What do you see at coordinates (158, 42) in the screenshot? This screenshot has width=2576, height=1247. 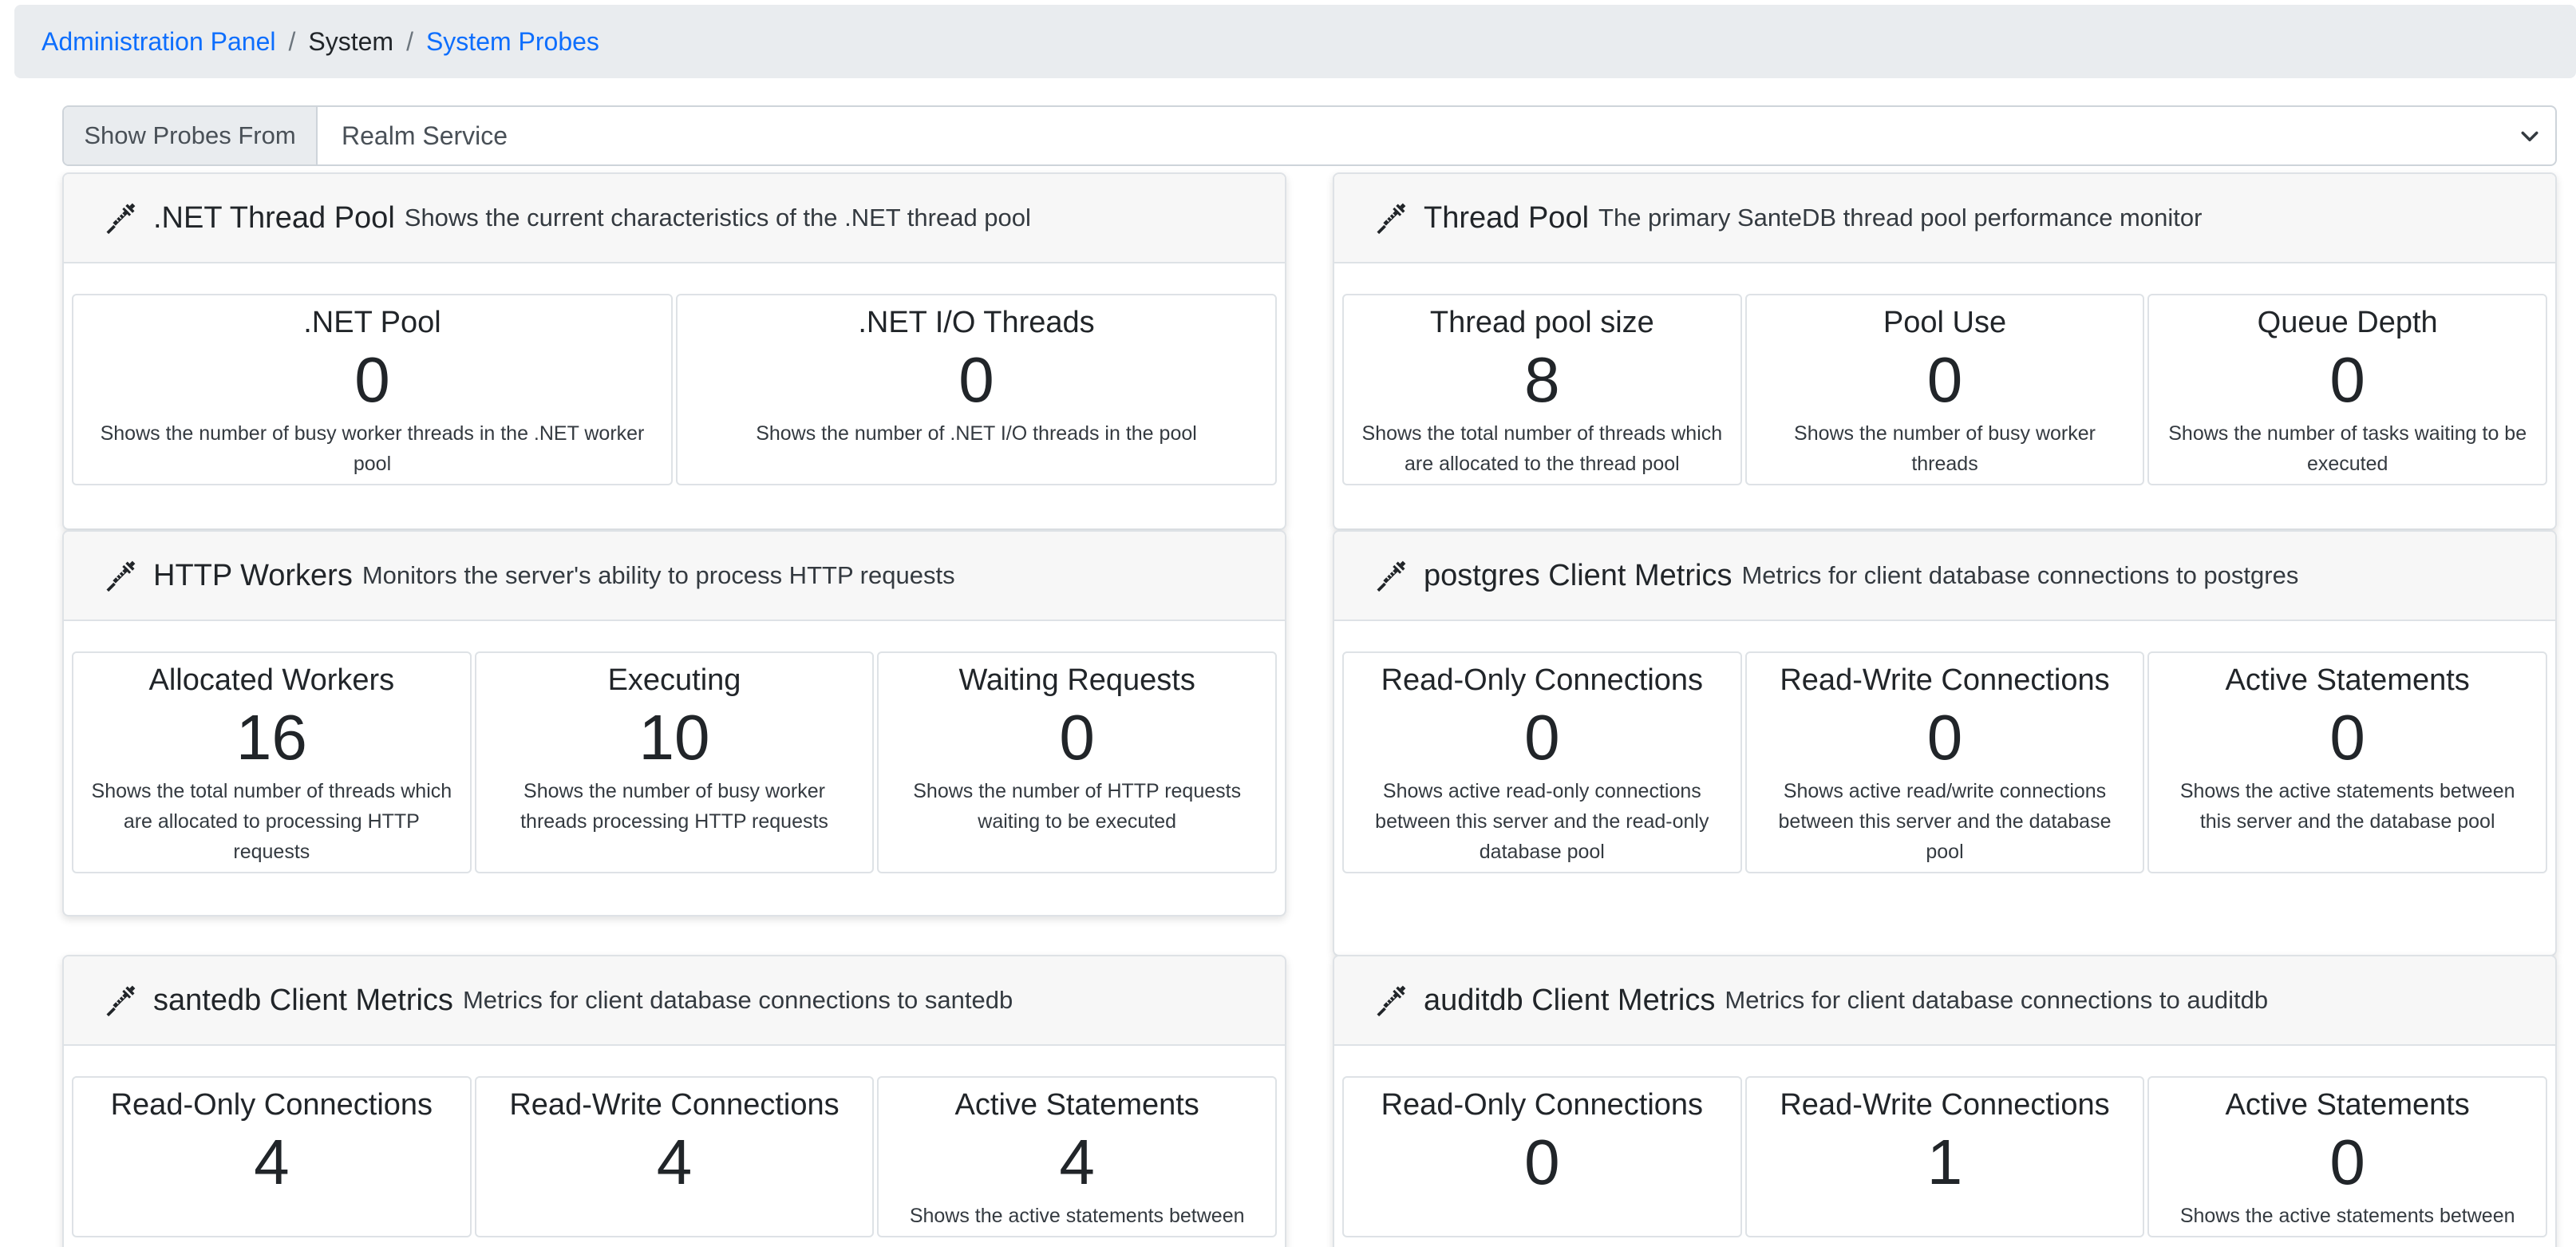 I see `breadcrumb-admin-panel-link: Administration Panel` at bounding box center [158, 42].